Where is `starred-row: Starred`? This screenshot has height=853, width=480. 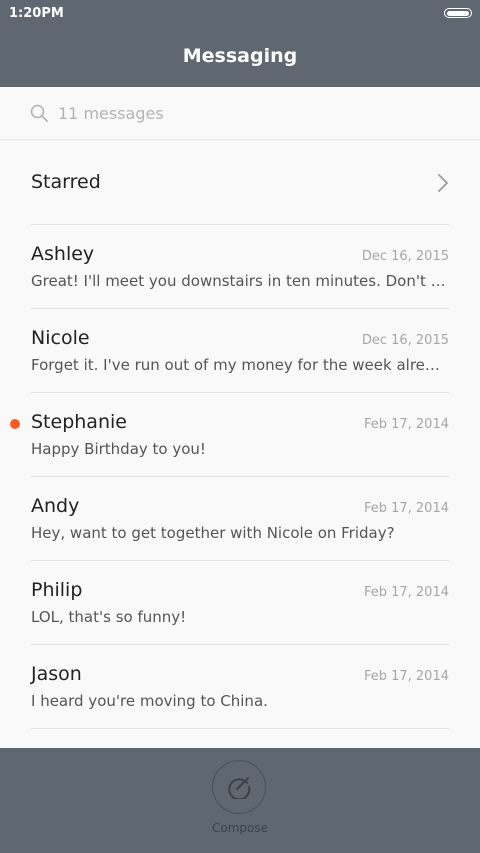 starred-row: Starred is located at coordinates (240, 182).